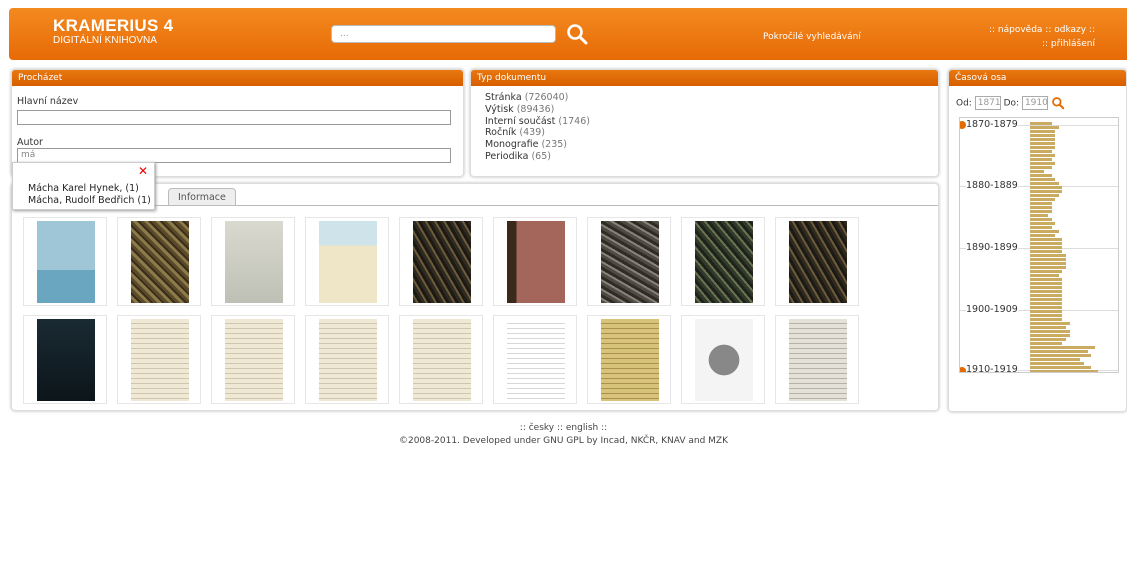 Image resolution: width=1127 pixels, height=574 pixels. What do you see at coordinates (143, 171) in the screenshot?
I see `close-icon: ✕` at bounding box center [143, 171].